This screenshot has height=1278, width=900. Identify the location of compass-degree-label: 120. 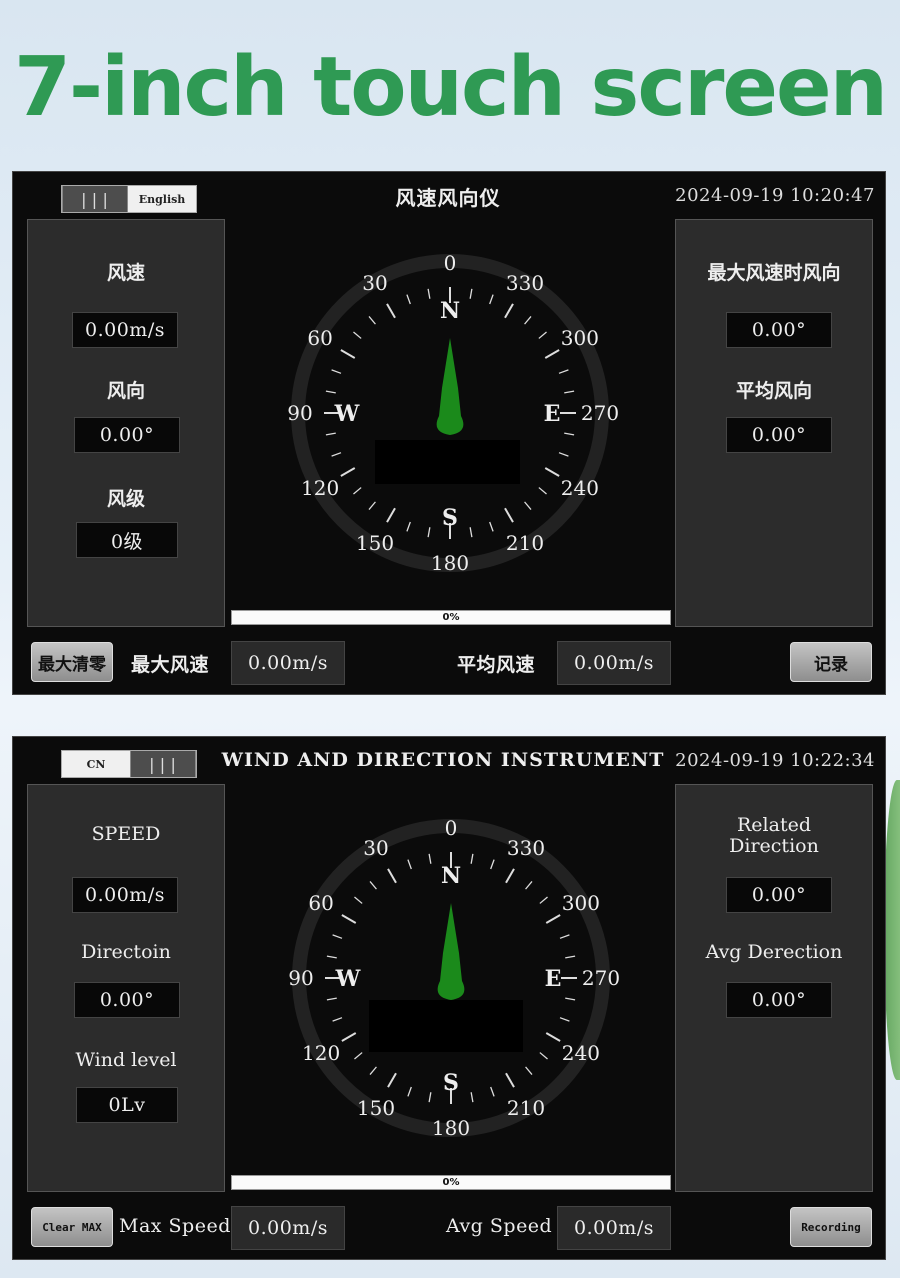
(320, 488).